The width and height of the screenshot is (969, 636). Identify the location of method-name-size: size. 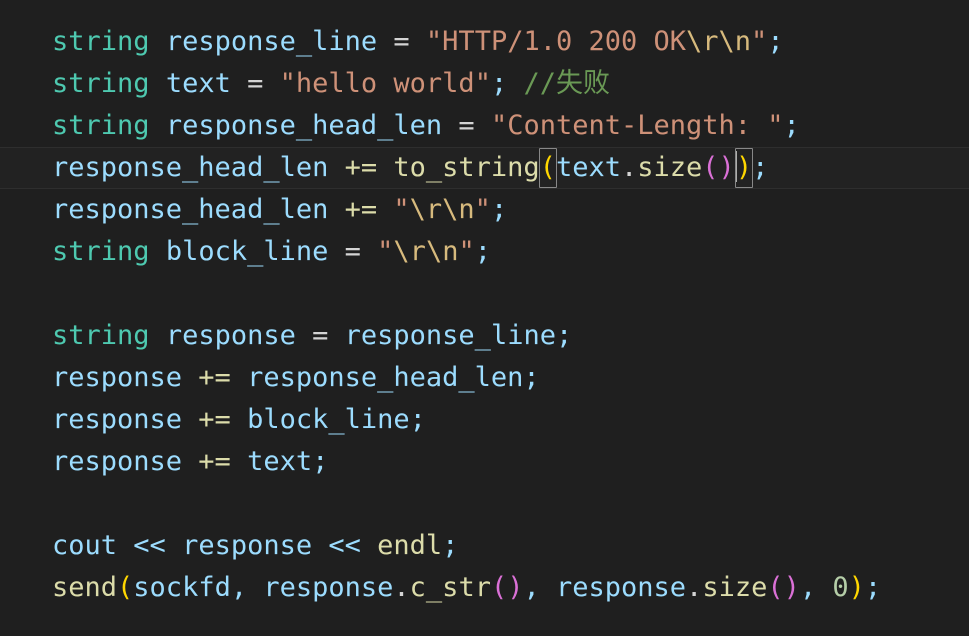
(735, 587).